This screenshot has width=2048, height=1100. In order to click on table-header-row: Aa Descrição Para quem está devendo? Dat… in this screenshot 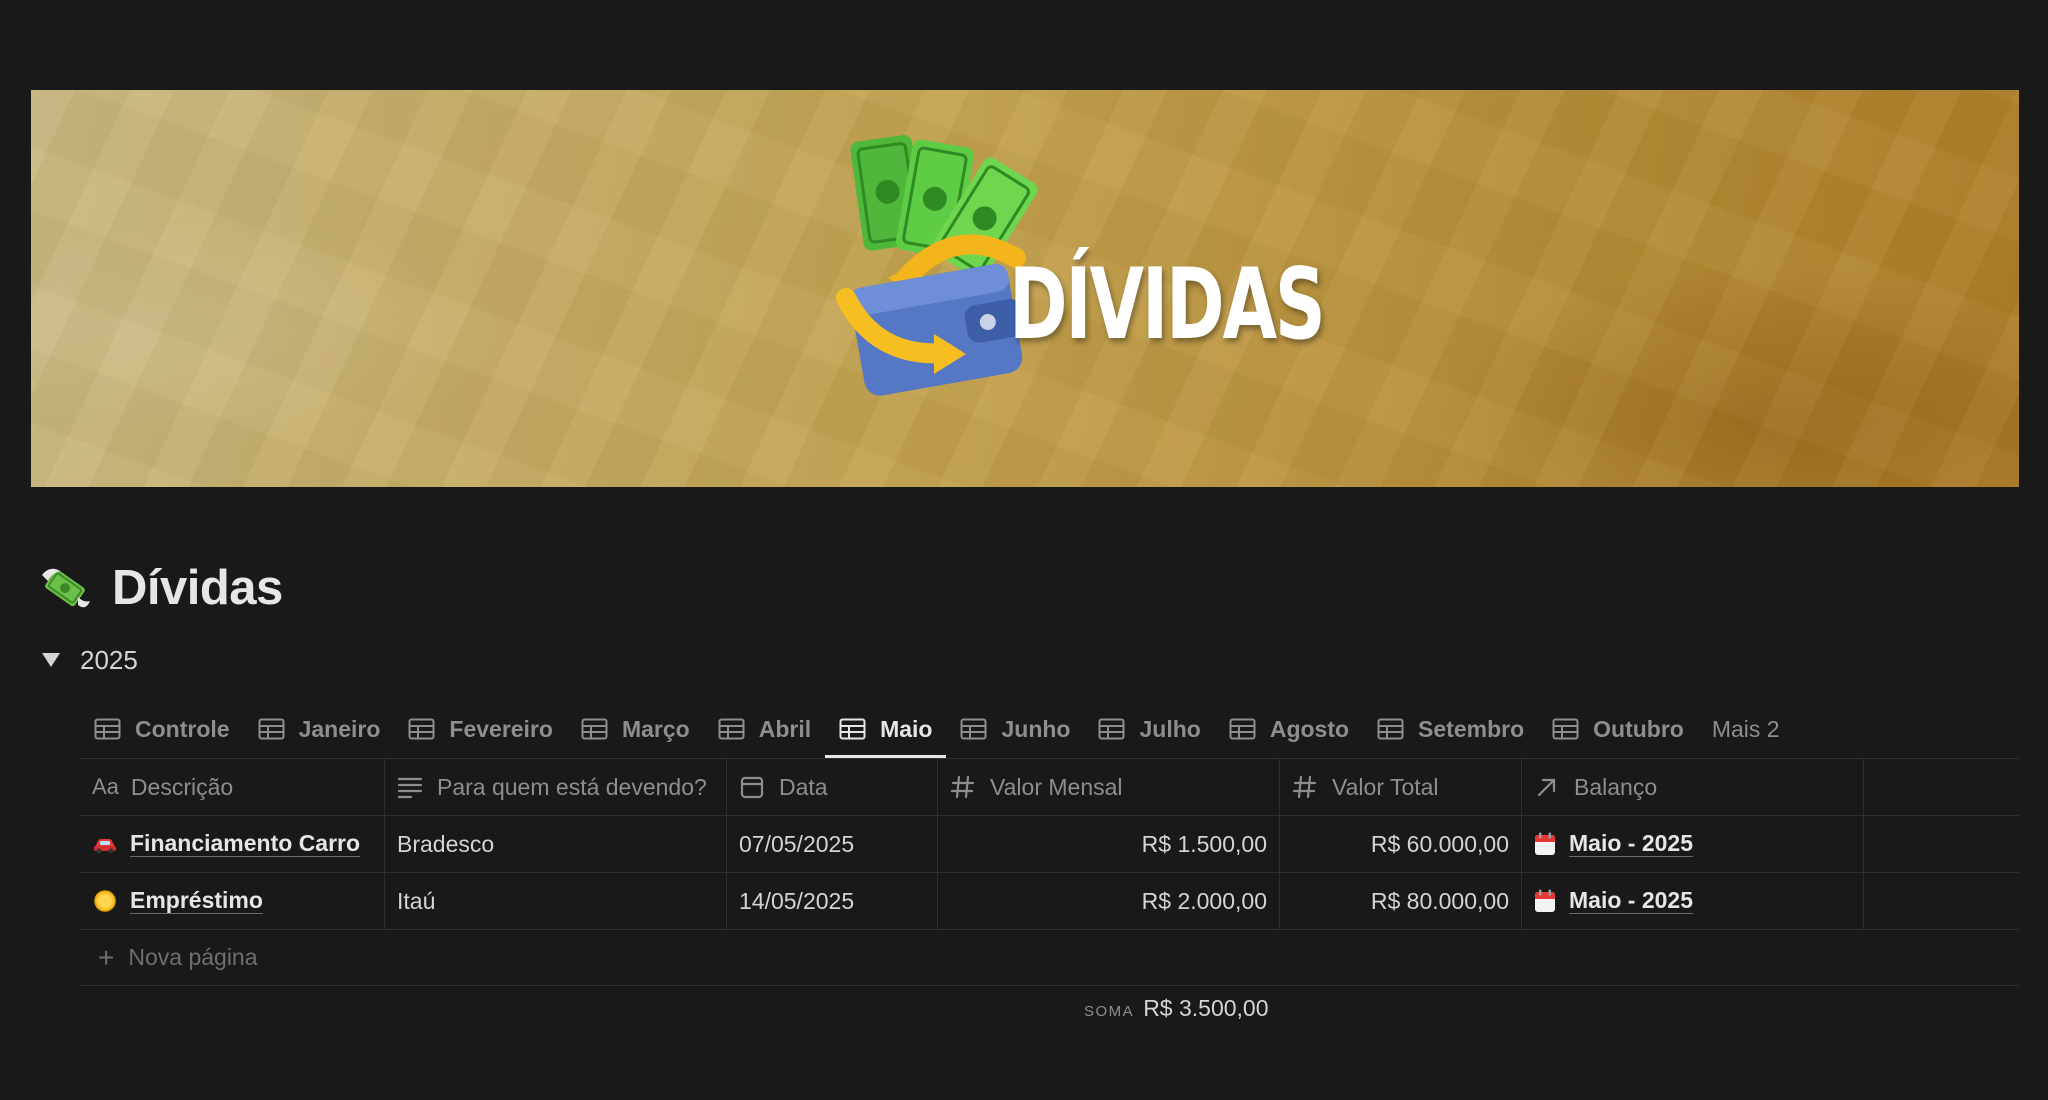, I will do `click(1049, 786)`.